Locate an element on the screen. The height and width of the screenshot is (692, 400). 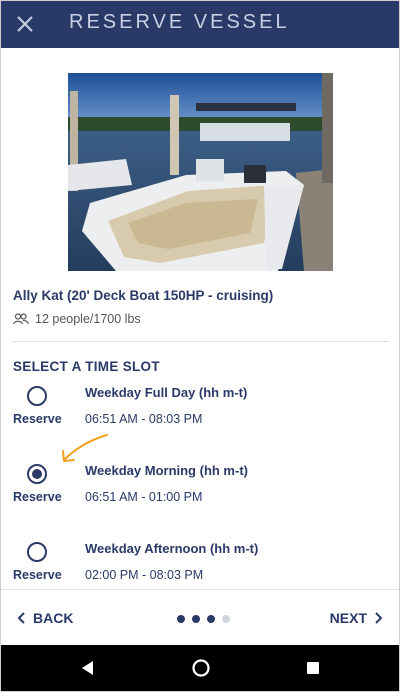
slot-time: 06:51 AM - 08:03 PM is located at coordinates (144, 419).